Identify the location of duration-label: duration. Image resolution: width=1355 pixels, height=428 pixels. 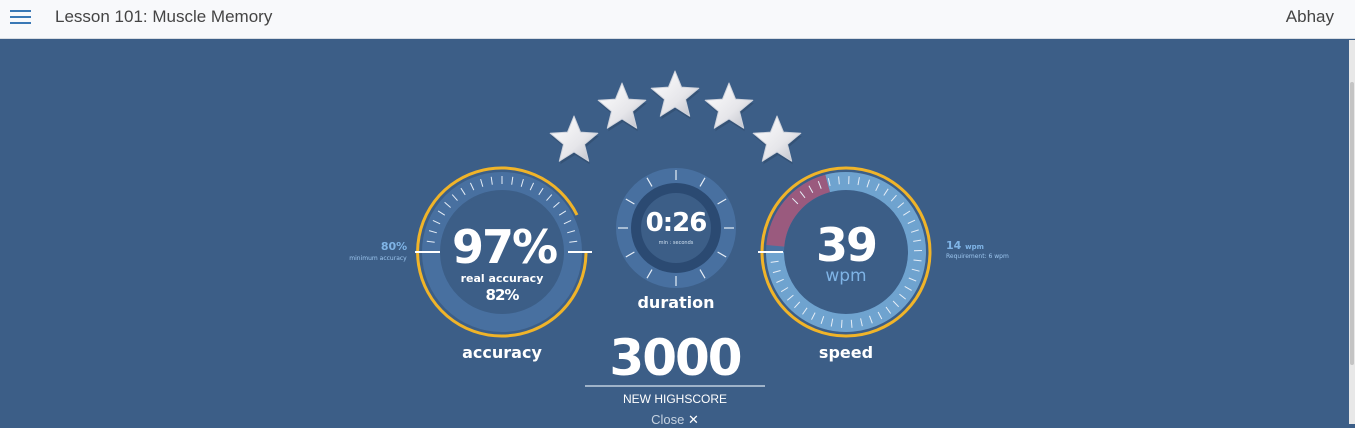
(676, 302).